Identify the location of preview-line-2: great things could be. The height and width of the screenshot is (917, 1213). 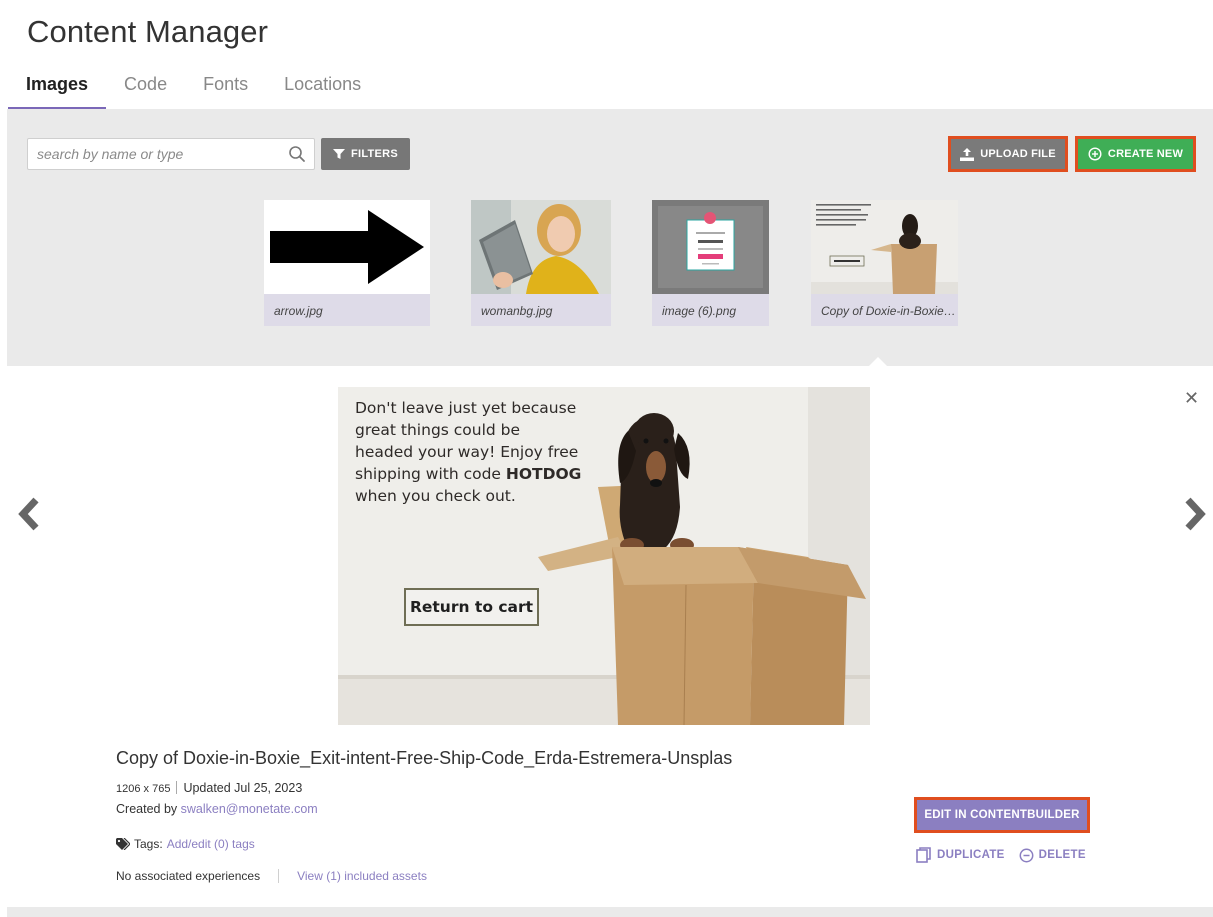
(438, 430).